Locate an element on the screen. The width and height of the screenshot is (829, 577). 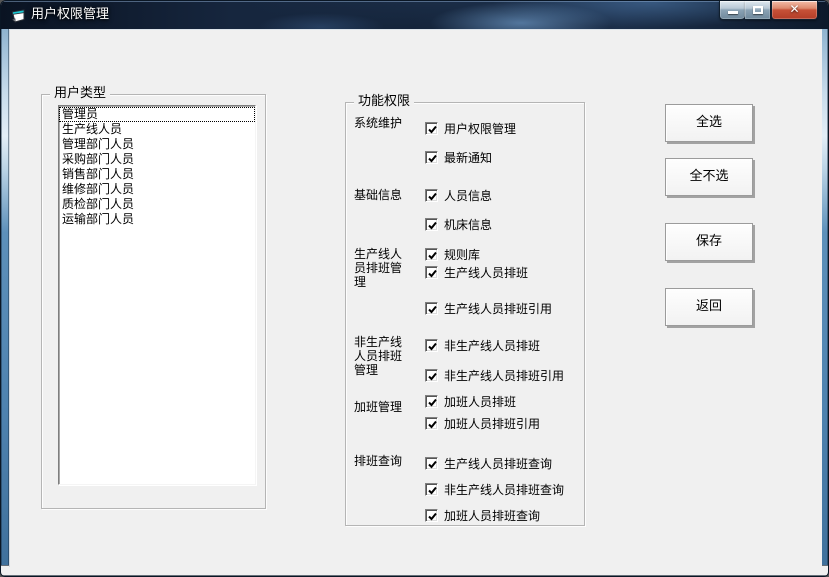
list-item: 管理员 is located at coordinates (157, 114).